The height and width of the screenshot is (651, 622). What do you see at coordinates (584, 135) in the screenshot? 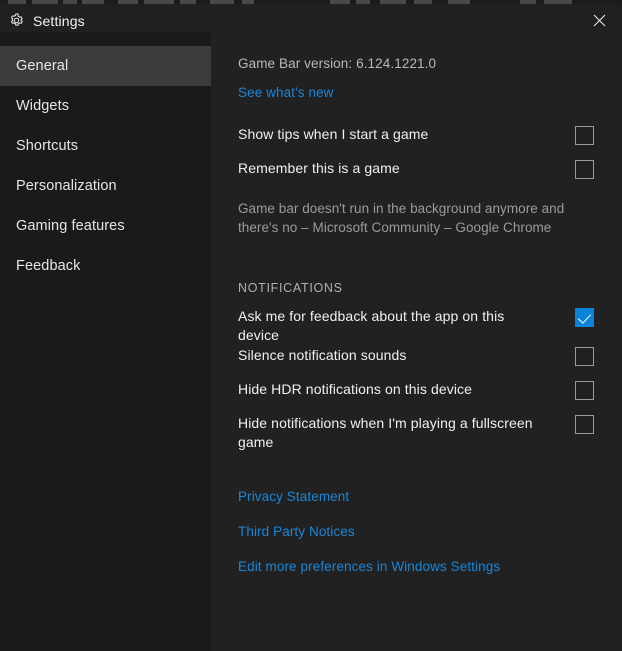
I see `show-tips-checkbox` at bounding box center [584, 135].